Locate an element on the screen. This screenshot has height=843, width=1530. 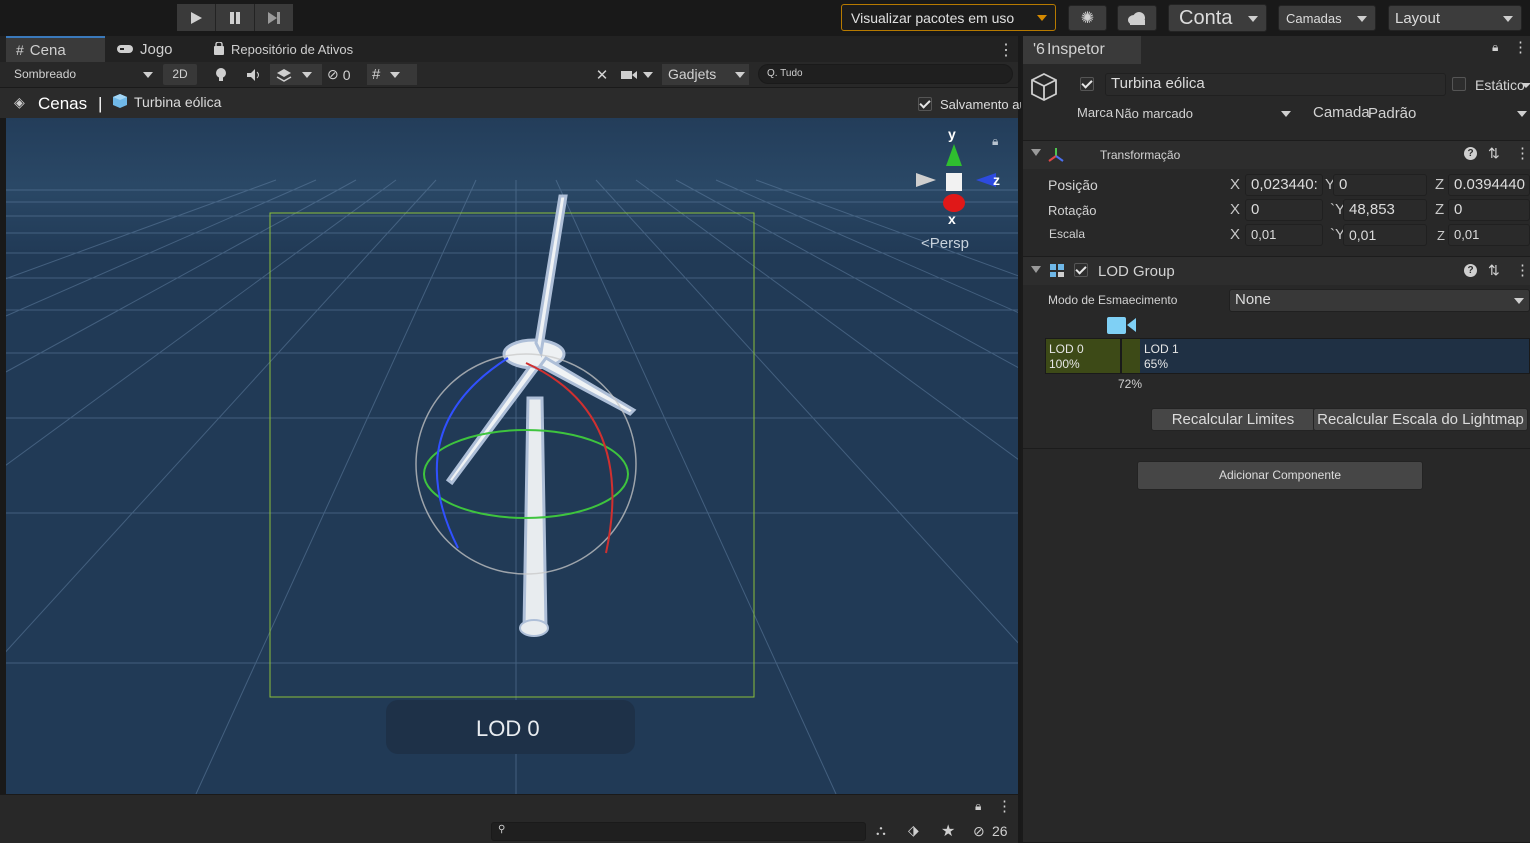
lod1-segment: LOD 1 65% is located at coordinates (1334, 356).